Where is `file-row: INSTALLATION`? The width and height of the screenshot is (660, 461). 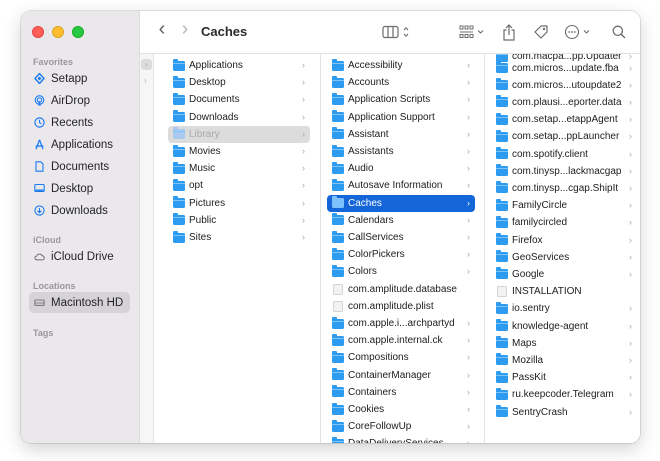
file-row: INSTALLATION is located at coordinates (564, 291).